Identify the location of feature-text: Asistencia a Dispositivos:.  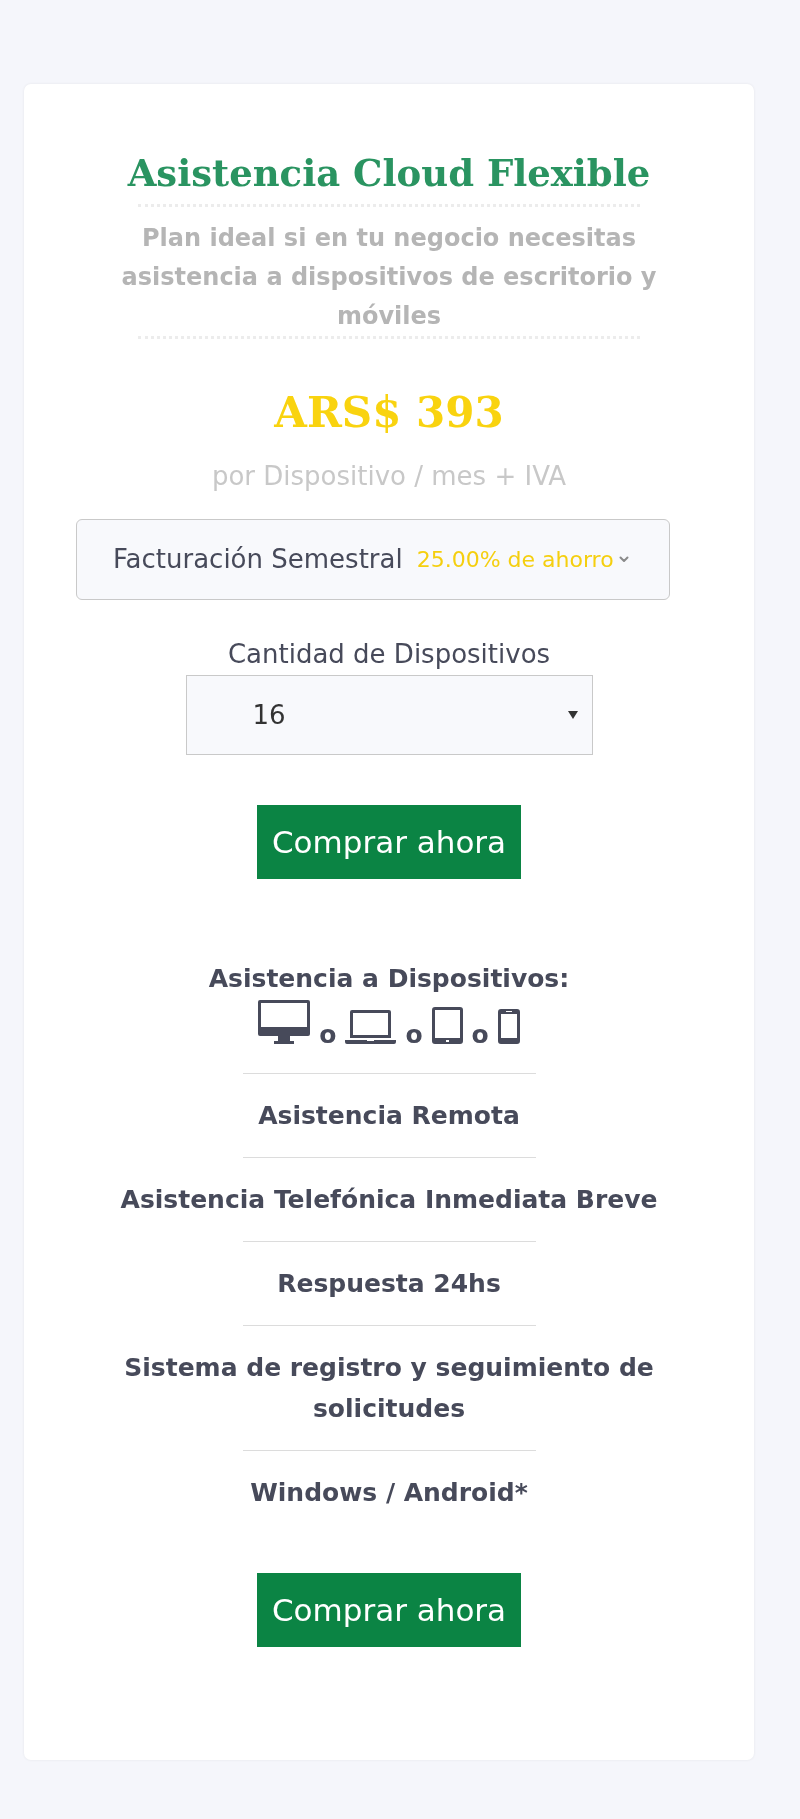
(389, 979).